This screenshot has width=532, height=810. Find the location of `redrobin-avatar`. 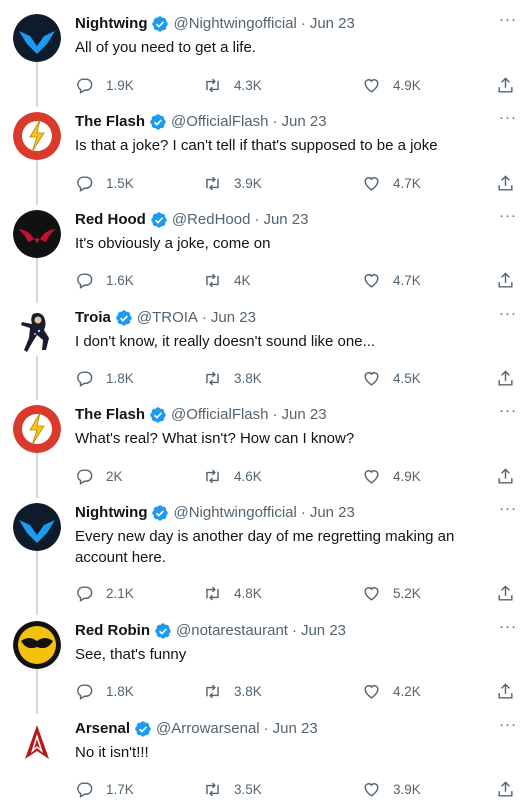

redrobin-avatar is located at coordinates (37, 645).